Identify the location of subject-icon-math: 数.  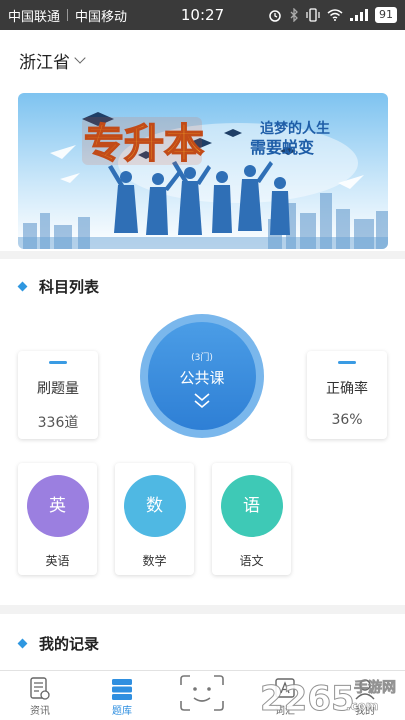
(154, 506).